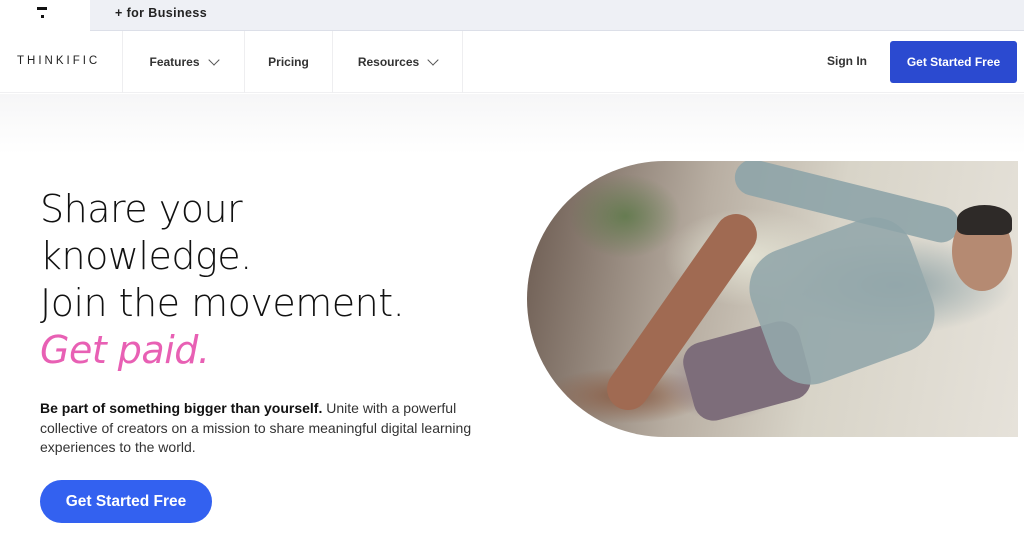 This screenshot has width=1024, height=539. Describe the element at coordinates (984, 220) in the screenshot. I see `photo-detail` at that location.